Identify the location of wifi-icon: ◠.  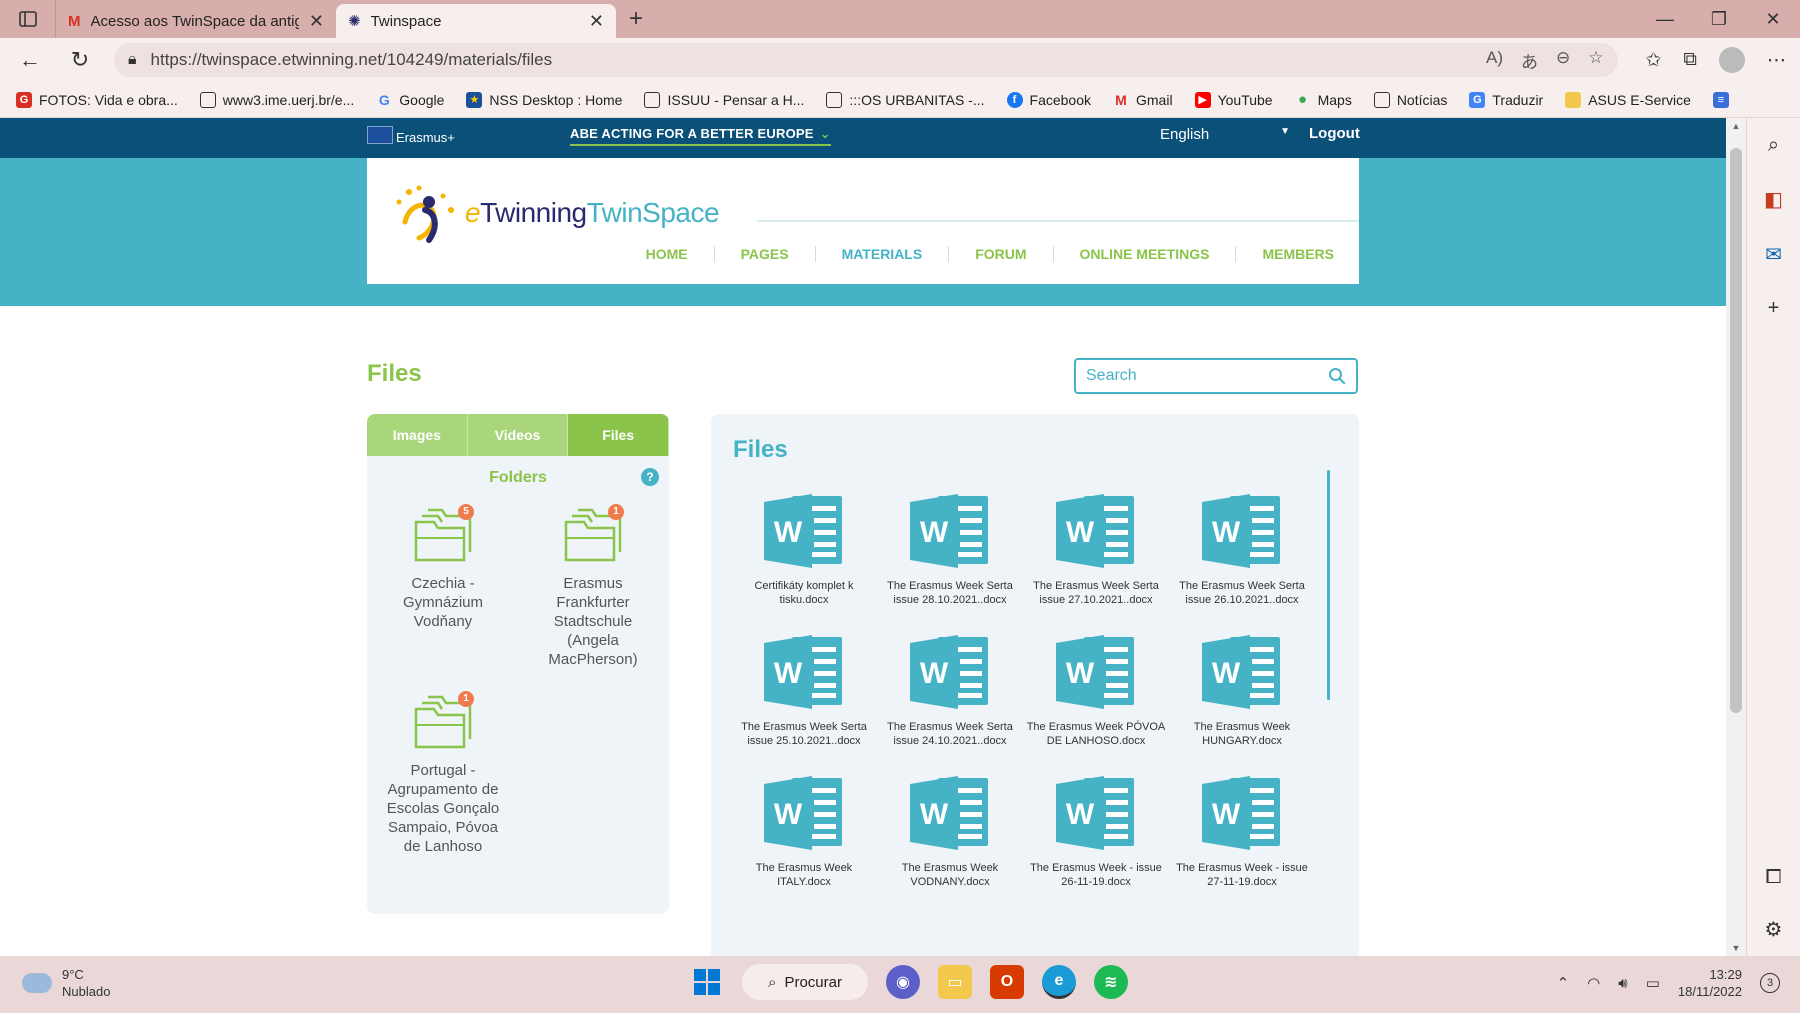
(1593, 983).